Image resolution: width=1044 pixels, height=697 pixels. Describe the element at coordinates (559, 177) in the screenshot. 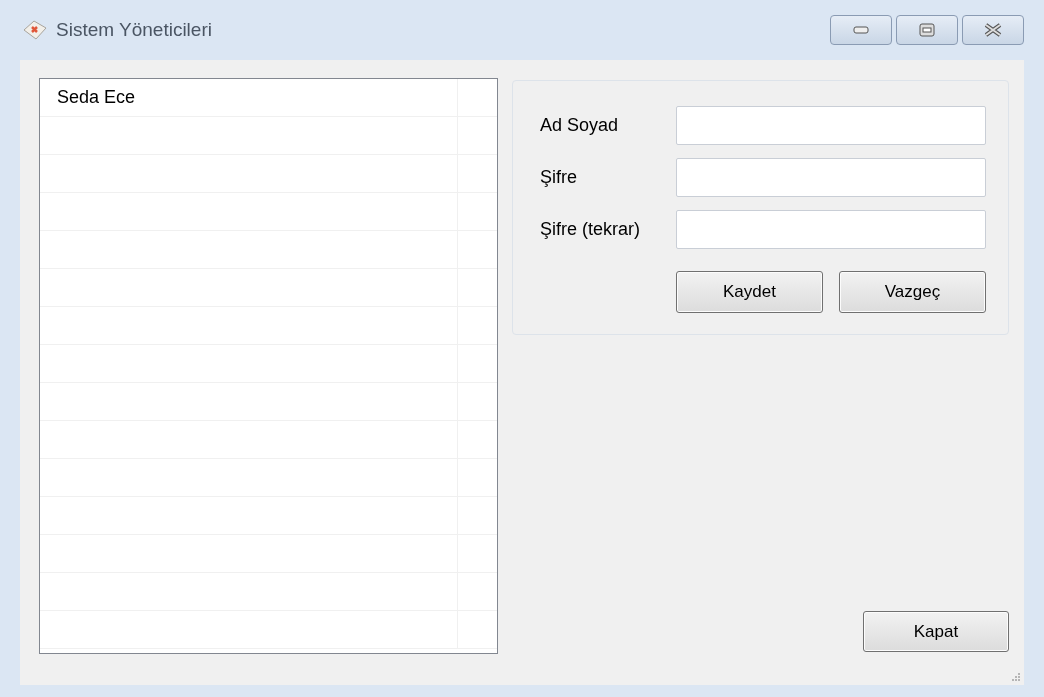

I see `field-label: Şifre` at that location.